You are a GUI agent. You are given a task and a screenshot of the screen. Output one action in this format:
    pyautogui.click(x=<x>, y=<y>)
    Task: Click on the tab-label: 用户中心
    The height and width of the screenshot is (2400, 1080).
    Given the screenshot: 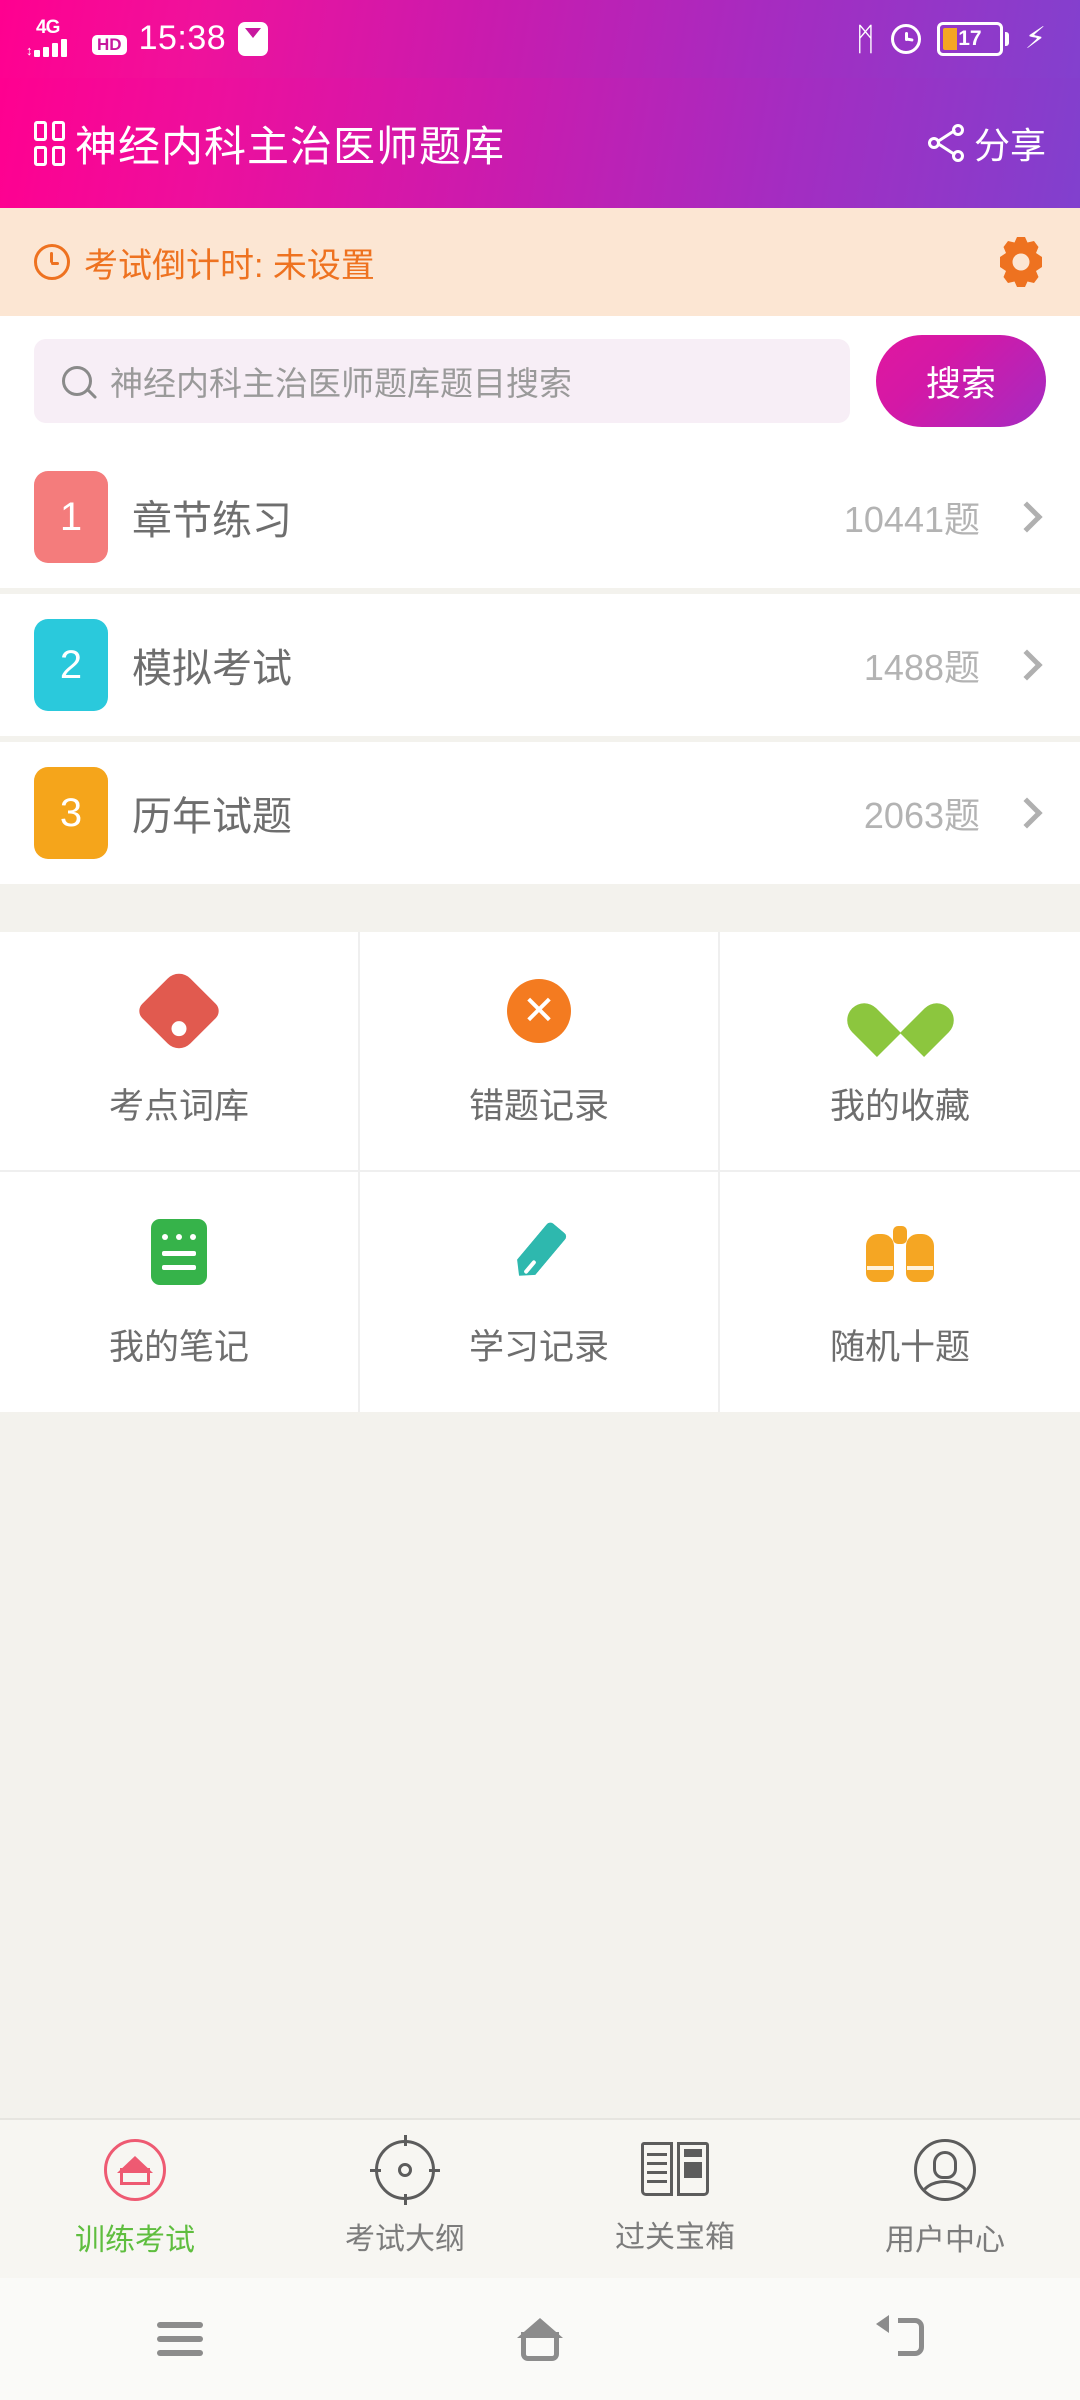 What is the action you would take?
    pyautogui.click(x=945, y=2240)
    